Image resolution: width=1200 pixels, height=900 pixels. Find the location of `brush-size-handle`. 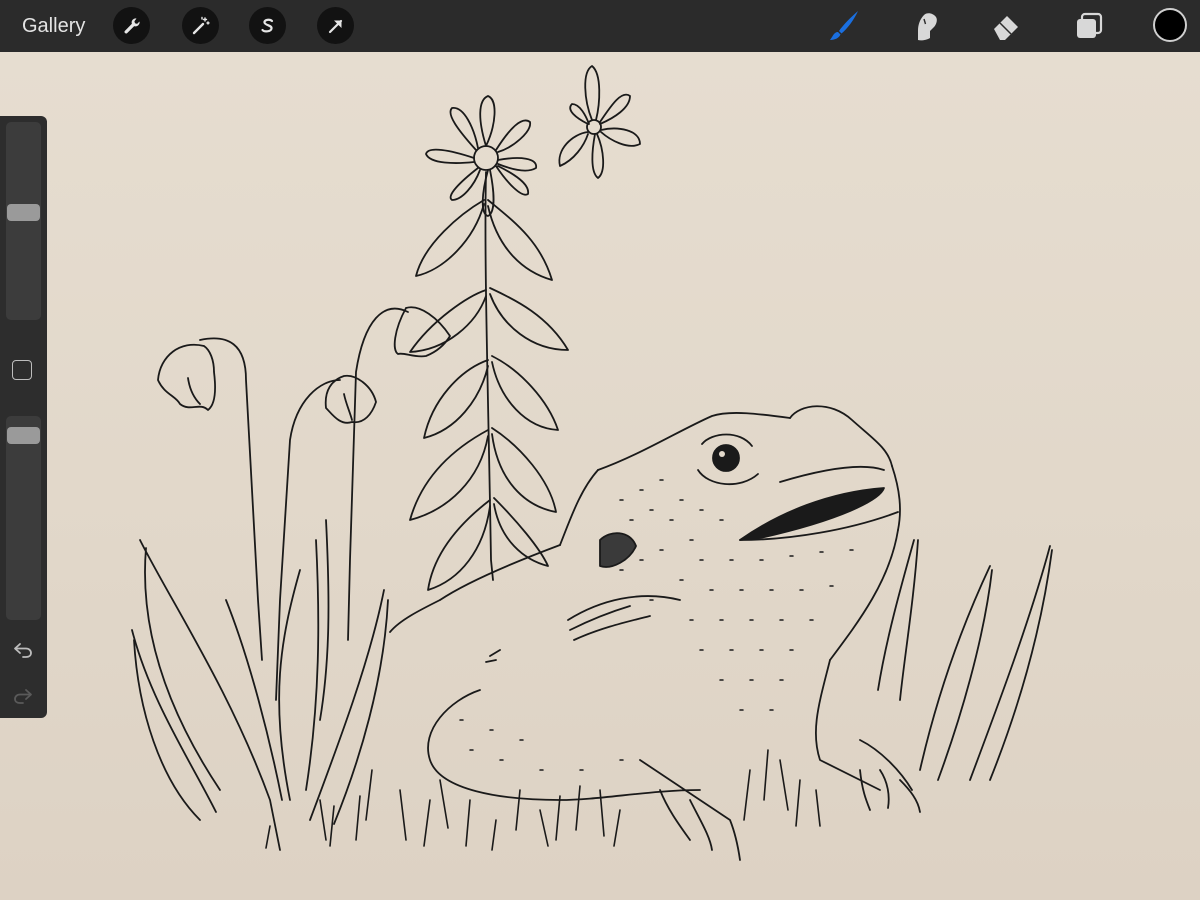

brush-size-handle is located at coordinates (23, 212).